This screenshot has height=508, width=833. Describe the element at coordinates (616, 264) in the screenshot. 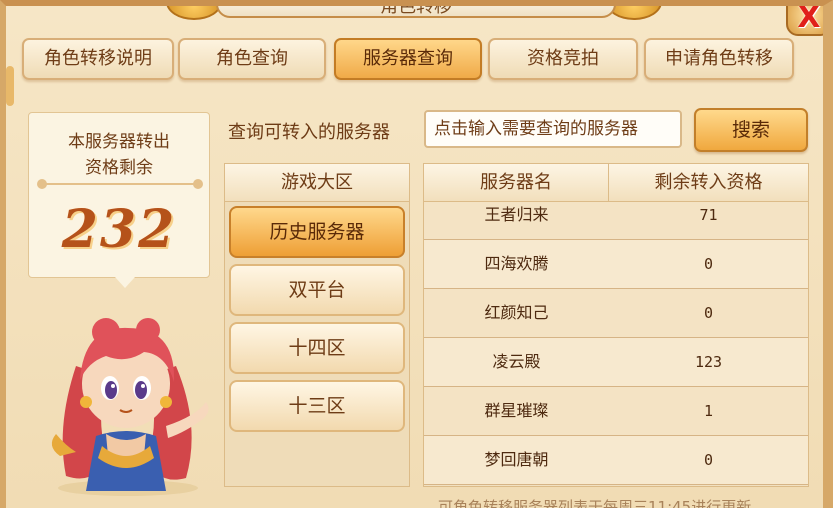

I see `table-row: 四海欢腾 0` at that location.